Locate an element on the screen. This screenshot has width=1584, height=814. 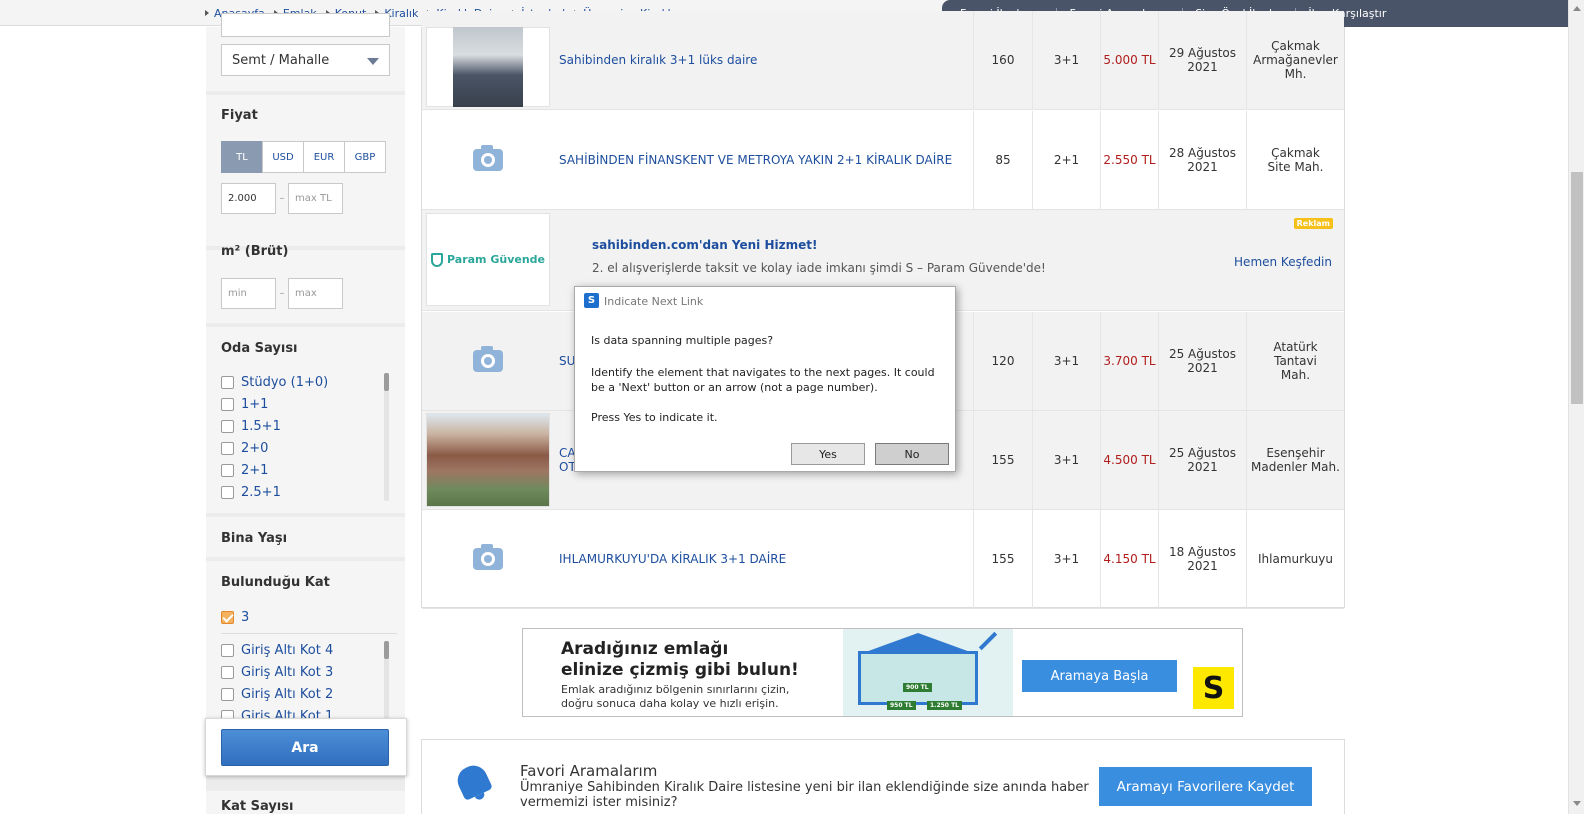
price-min-input: 2.000 is located at coordinates (248, 198).